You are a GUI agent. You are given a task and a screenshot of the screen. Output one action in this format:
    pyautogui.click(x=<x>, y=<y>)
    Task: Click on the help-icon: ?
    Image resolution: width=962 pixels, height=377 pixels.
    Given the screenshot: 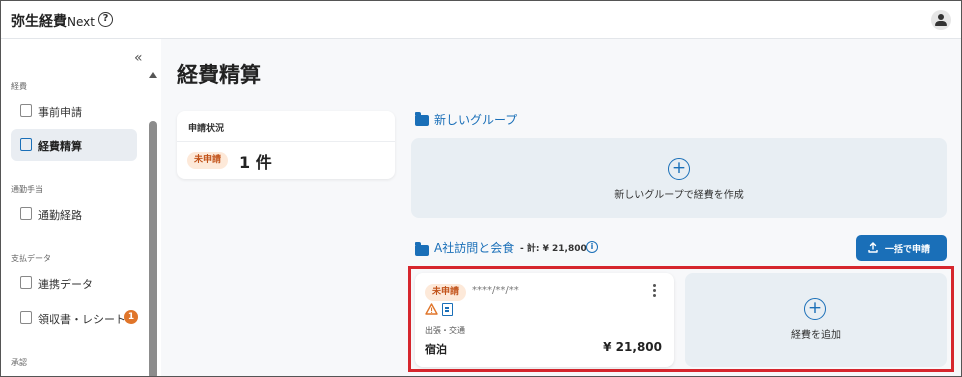 What is the action you would take?
    pyautogui.click(x=105, y=19)
    